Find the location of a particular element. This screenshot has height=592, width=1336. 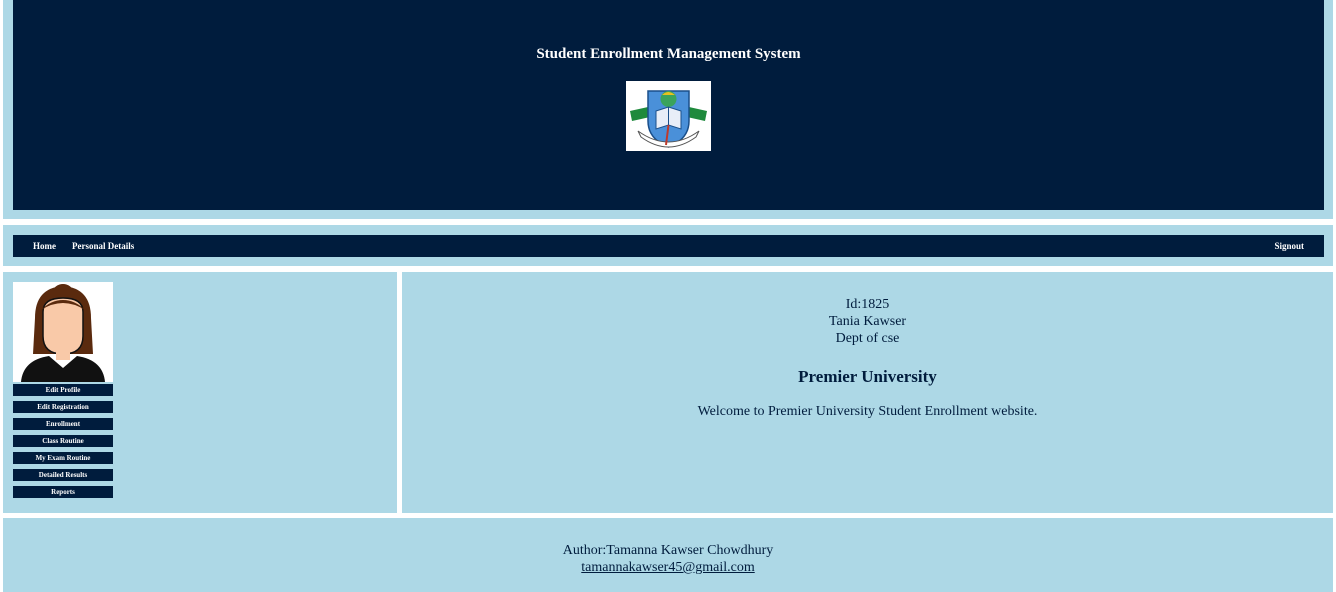

nav-section: Home Personal Details Signout is located at coordinates (668, 245).